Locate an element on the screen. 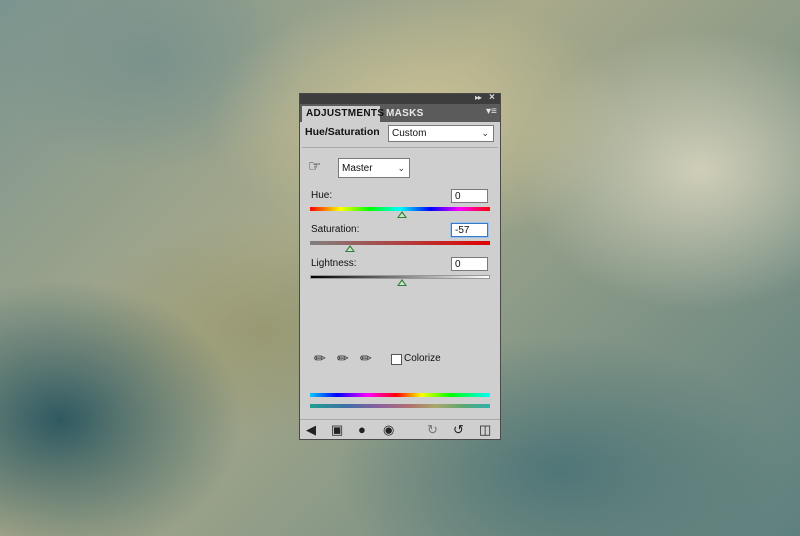  panel-tabs: ADJUSTMENTS MASKS ▾≡ is located at coordinates (400, 113).